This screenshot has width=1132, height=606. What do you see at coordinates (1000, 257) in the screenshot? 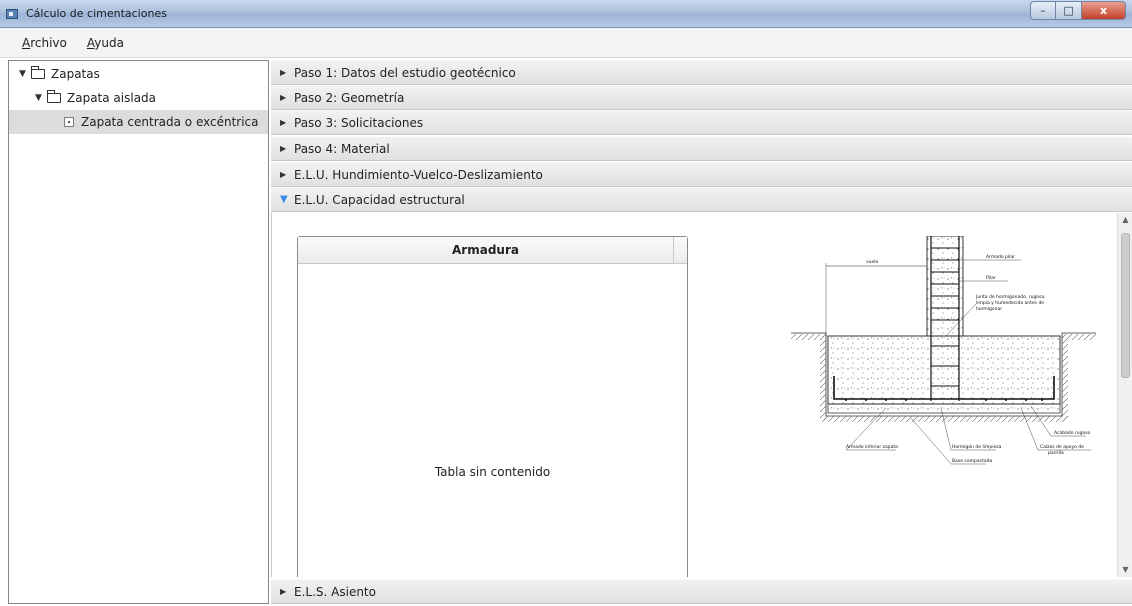
I see `label-armado-pilar: Armado pilar` at bounding box center [1000, 257].